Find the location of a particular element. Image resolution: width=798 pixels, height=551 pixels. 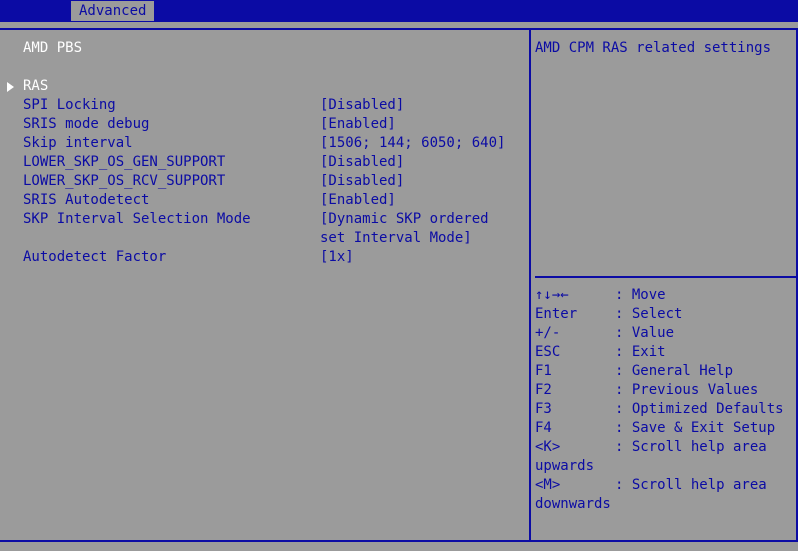

key-hint-scroll-down-desc: : Scroll help area is located at coordinates (691, 485).